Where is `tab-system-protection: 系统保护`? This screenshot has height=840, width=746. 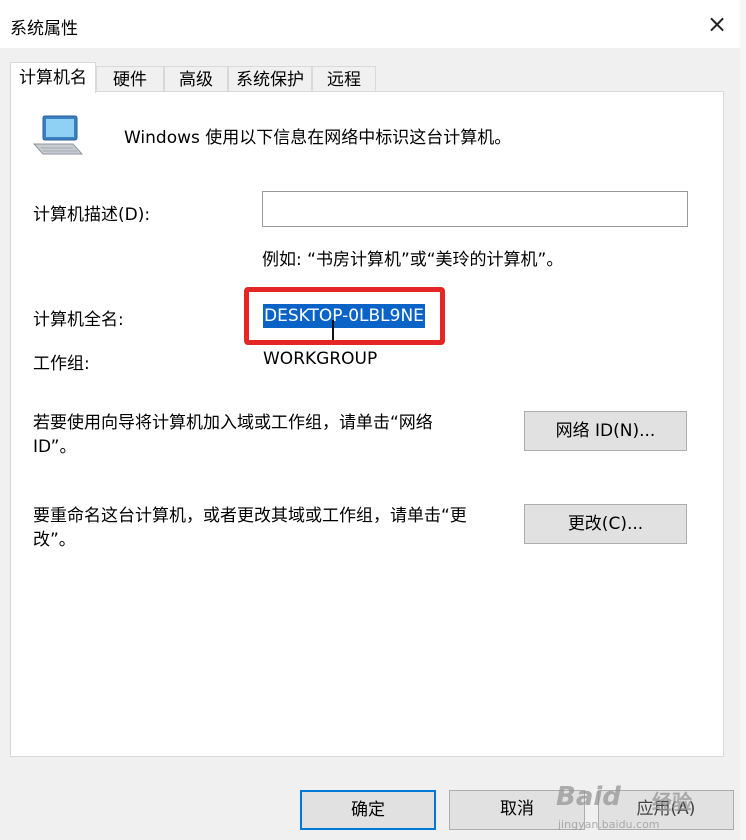
tab-system-protection: 系统保护 is located at coordinates (270, 79).